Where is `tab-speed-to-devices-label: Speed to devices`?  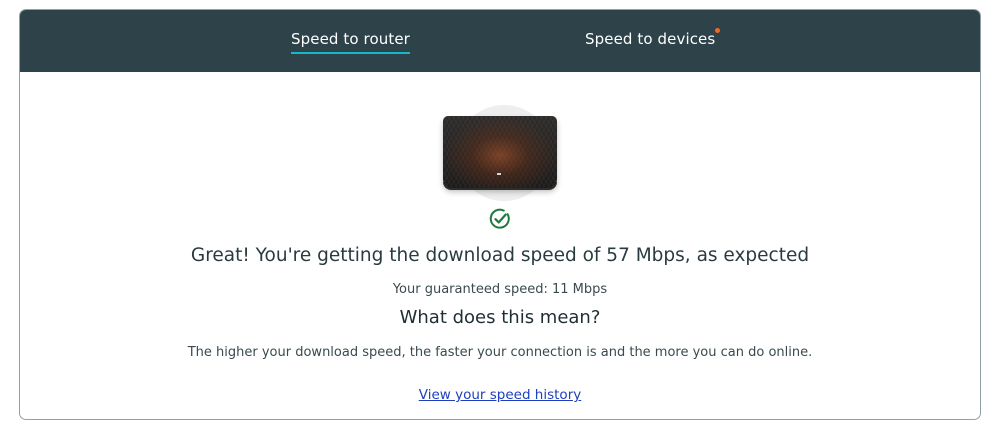
tab-speed-to-devices-label: Speed to devices is located at coordinates (650, 39).